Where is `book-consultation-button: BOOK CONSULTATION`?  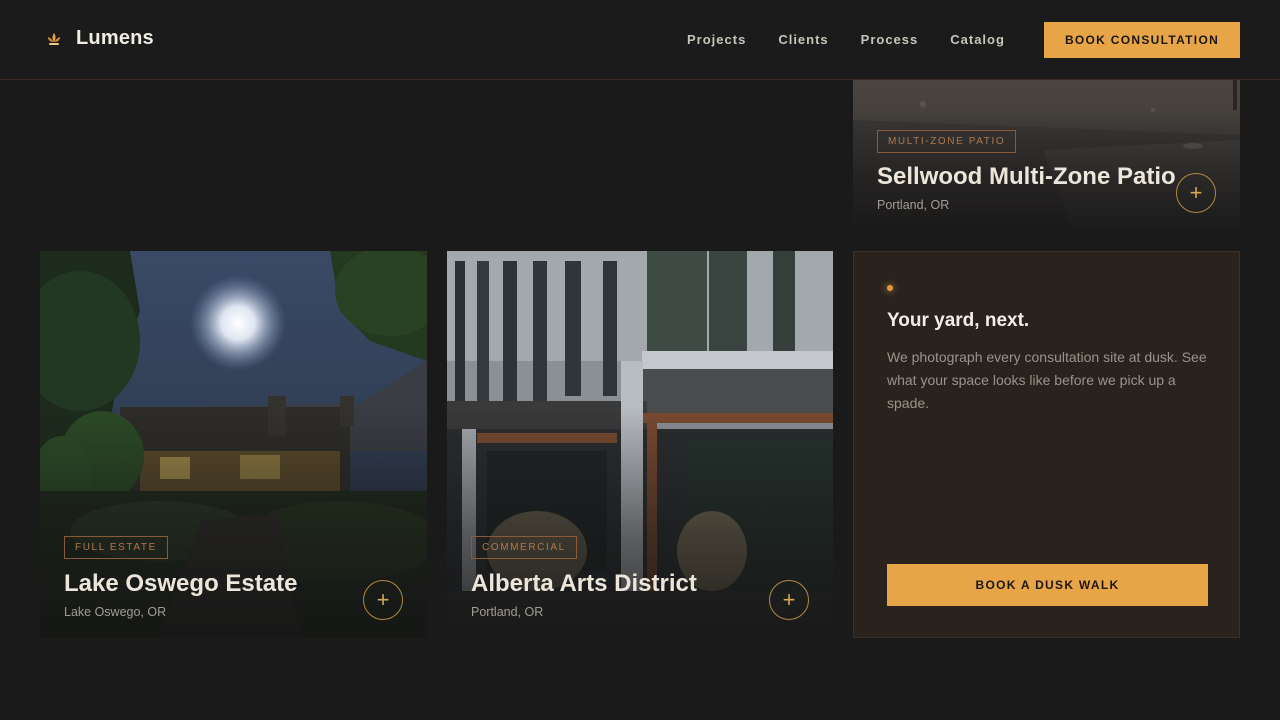 book-consultation-button: BOOK CONSULTATION is located at coordinates (1142, 40).